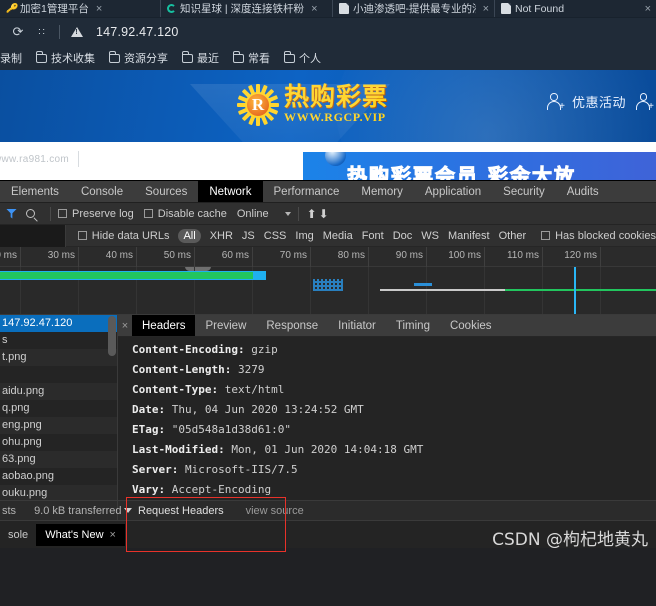 This screenshot has width=656, height=606. Describe the element at coordinates (328, 291) in the screenshot. I see `network-overview-graph` at that location.